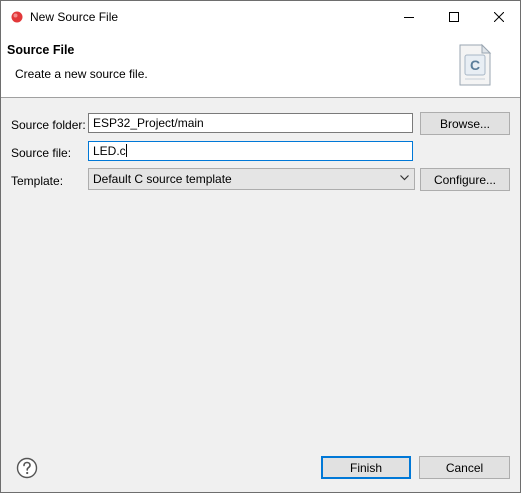 The width and height of the screenshot is (523, 495). I want to click on template-label: Template:, so click(37, 181).